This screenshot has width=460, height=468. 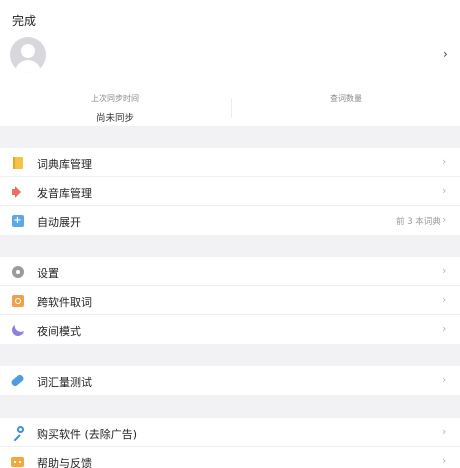 I want to click on menu-item-label: 帮助与反馈, so click(x=64, y=462).